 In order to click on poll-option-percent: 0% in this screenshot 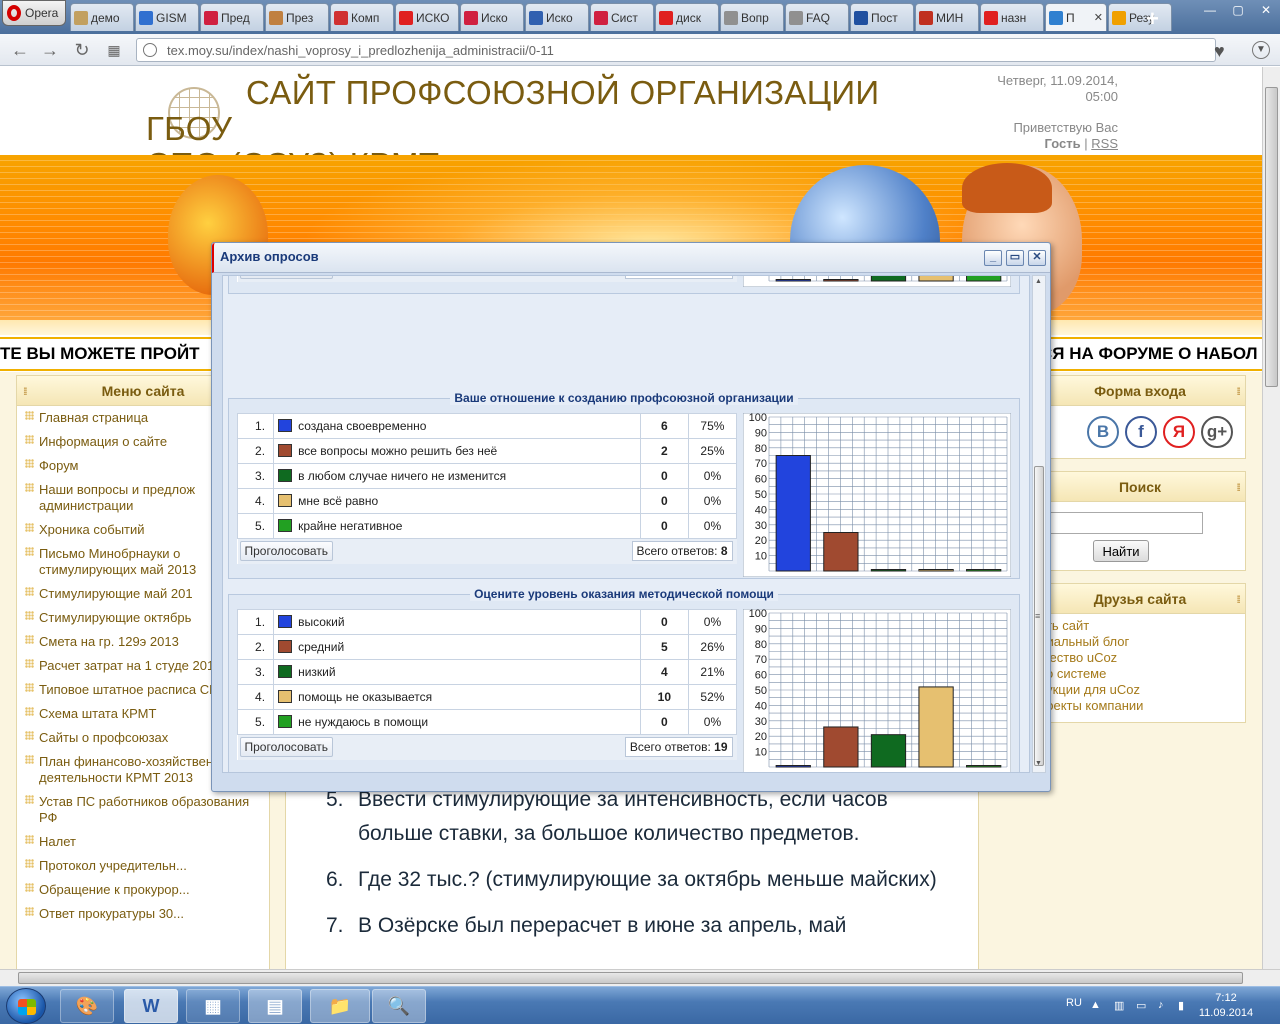, I will do `click(712, 476)`.